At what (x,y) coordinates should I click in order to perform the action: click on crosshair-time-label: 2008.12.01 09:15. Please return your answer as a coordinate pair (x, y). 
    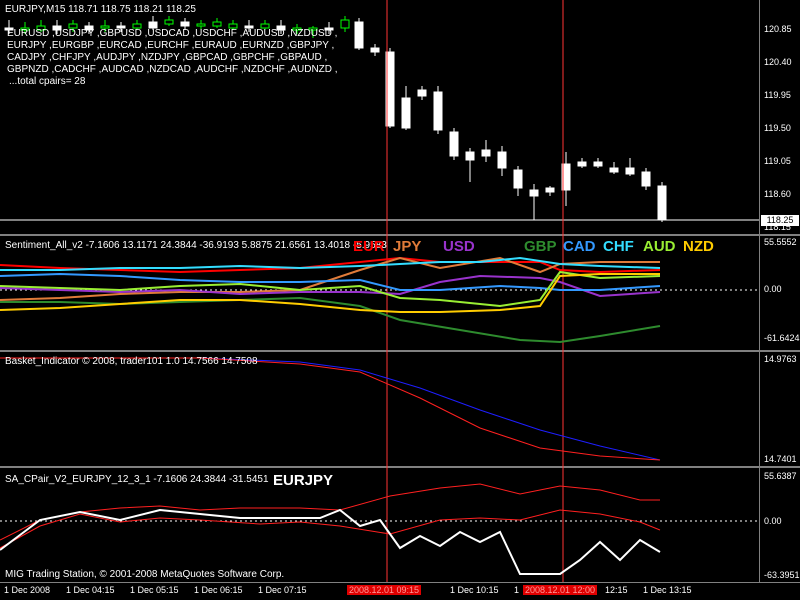
    Looking at the image, I should click on (384, 590).